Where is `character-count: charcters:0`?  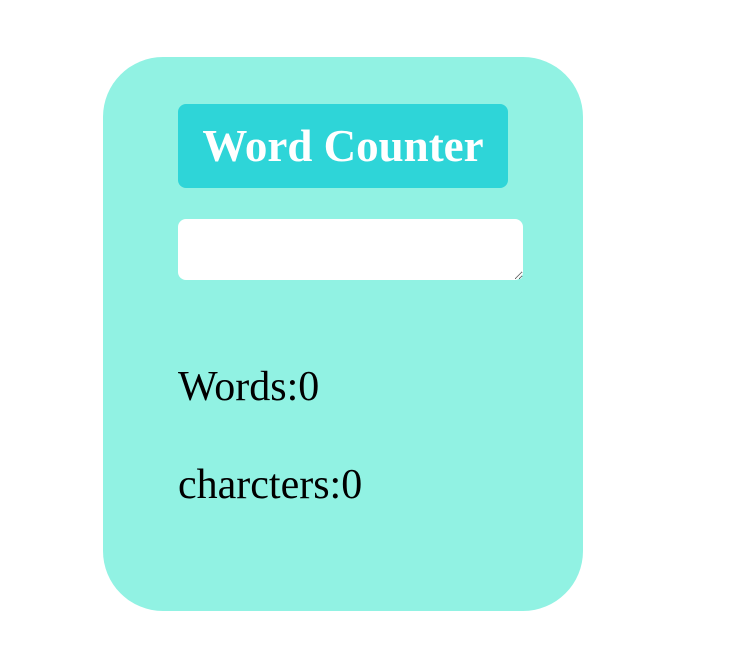
character-count: charcters:0 is located at coordinates (270, 485).